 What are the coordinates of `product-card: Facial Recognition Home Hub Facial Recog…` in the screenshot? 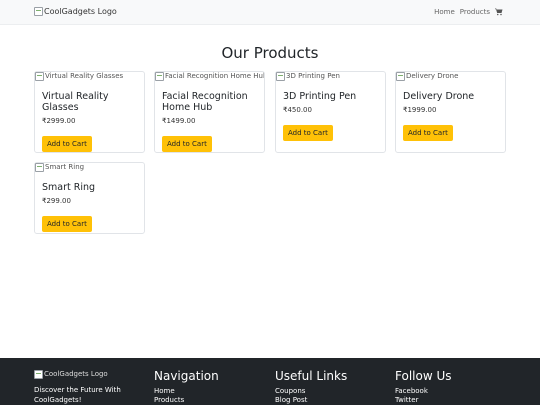 It's located at (209, 112).